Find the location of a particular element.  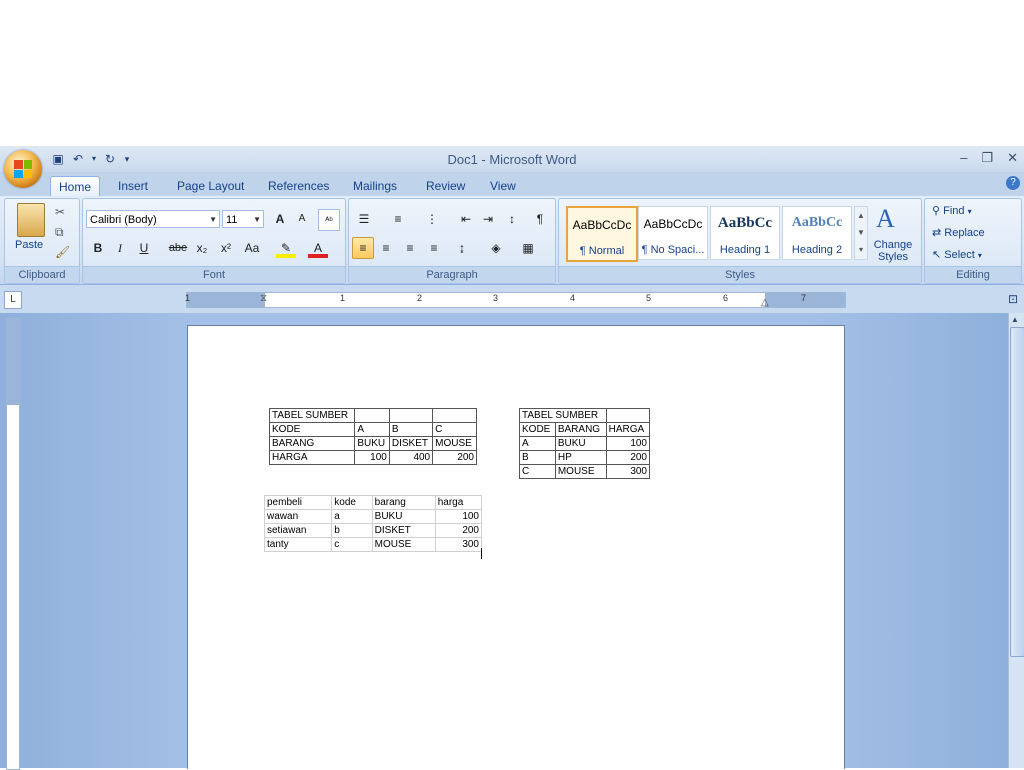

vertical-scrollbar: ▲ is located at coordinates (1016, 540).